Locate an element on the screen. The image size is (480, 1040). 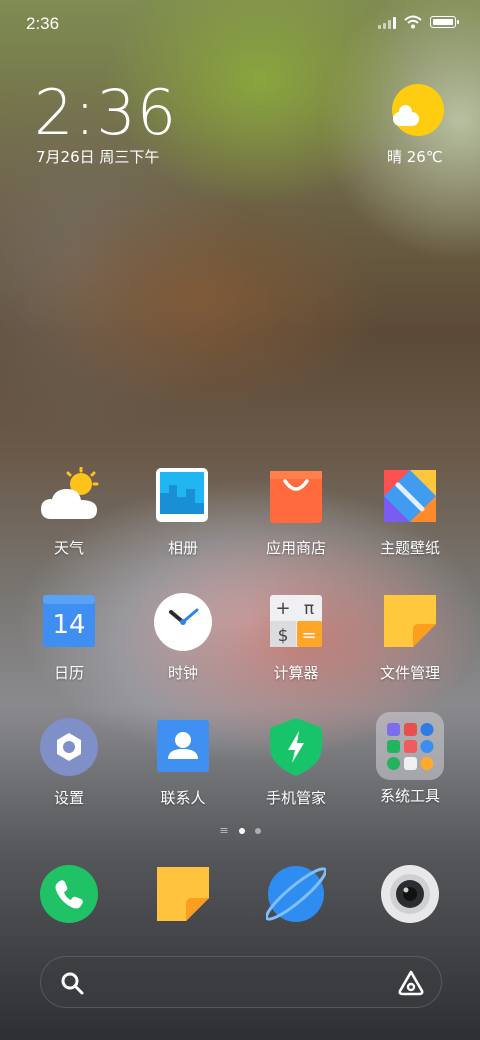
settings-icon is located at coordinates (69, 747).